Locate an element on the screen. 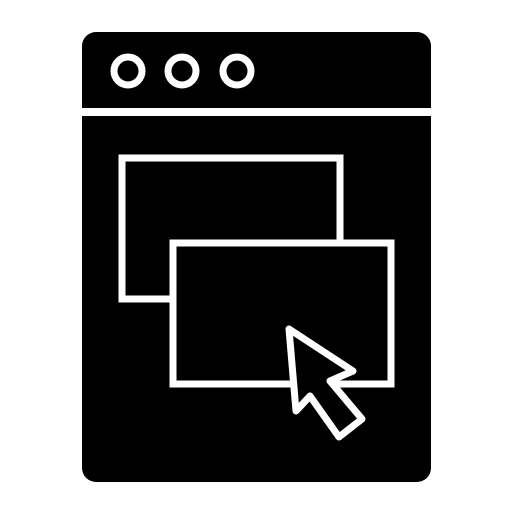 The width and height of the screenshot is (512, 512). title-bar-divider is located at coordinates (256, 112).